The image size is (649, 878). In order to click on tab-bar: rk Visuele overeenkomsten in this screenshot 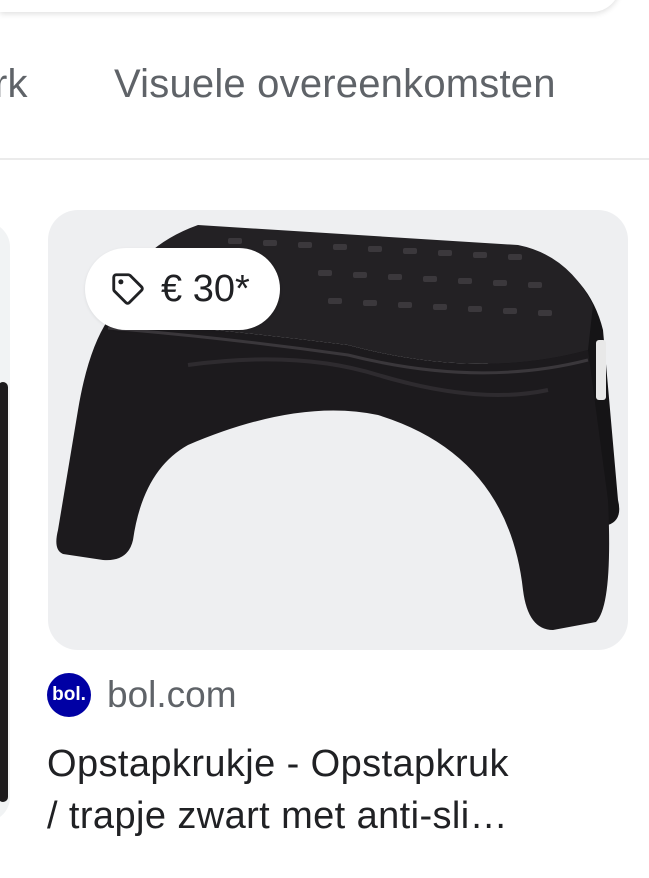, I will do `click(324, 100)`.